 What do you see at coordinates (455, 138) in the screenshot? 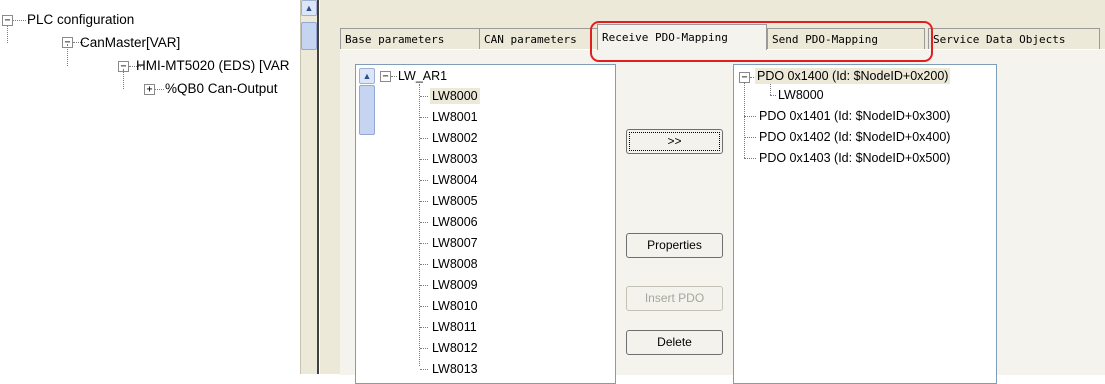
I see `list-item: LW8002` at bounding box center [455, 138].